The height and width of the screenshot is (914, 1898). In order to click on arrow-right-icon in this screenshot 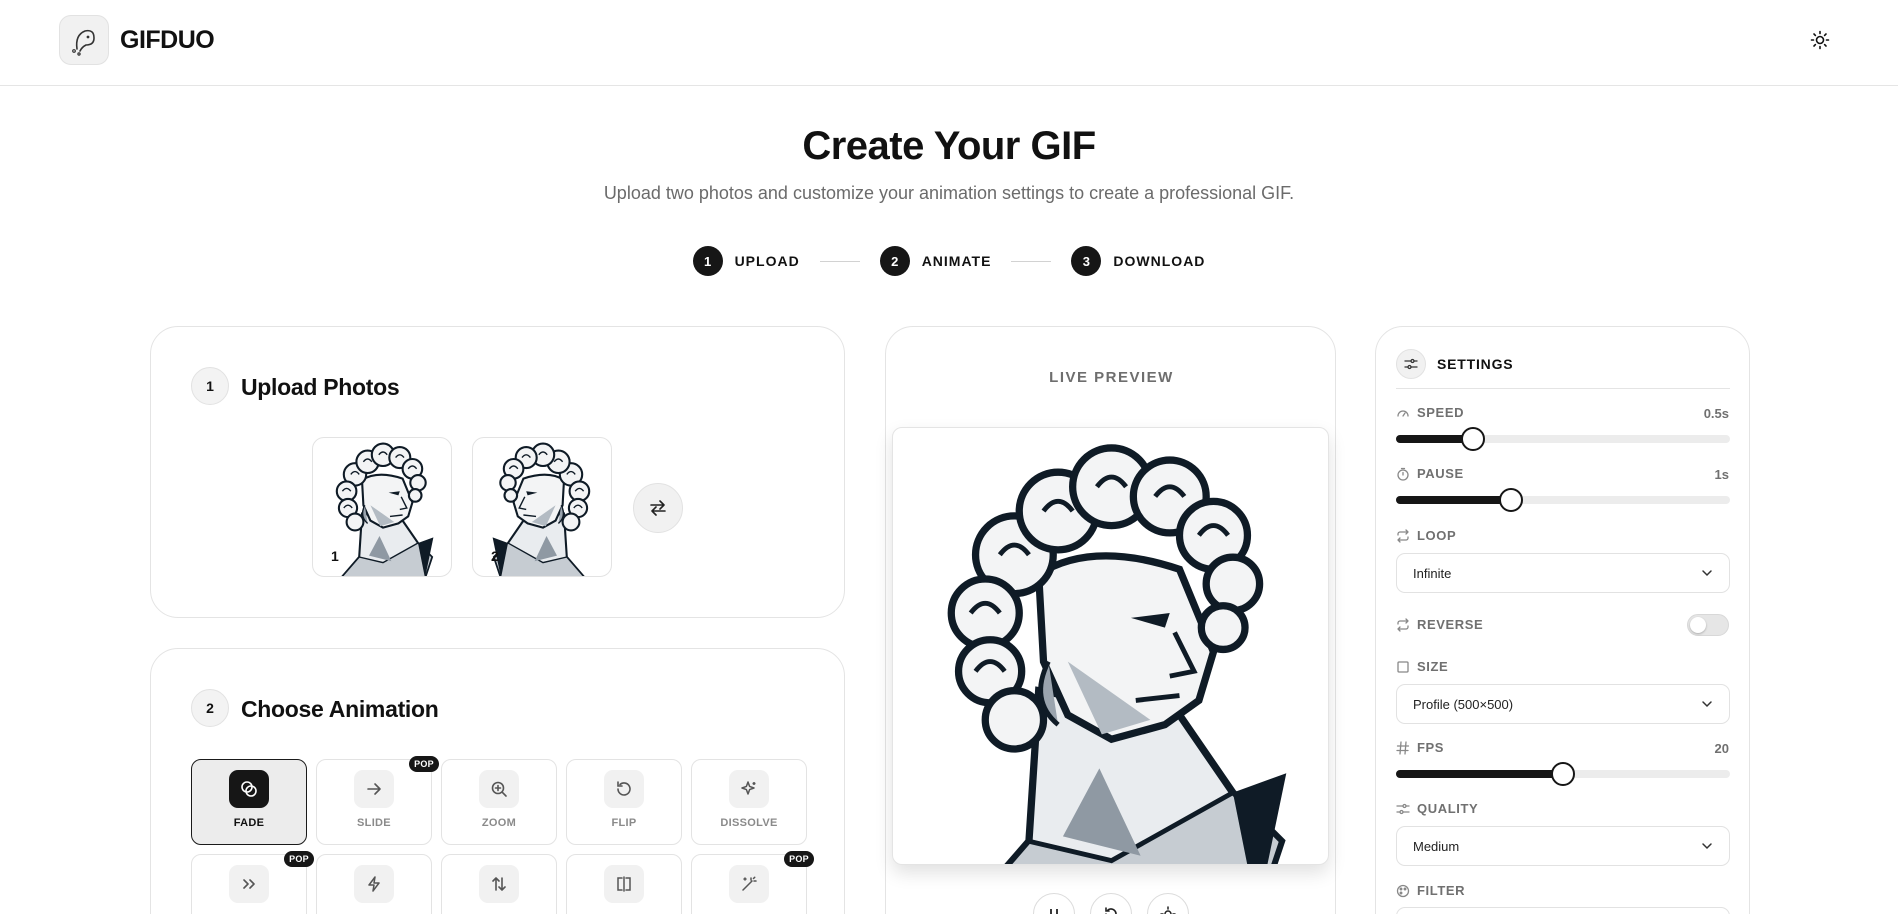, I will do `click(374, 789)`.